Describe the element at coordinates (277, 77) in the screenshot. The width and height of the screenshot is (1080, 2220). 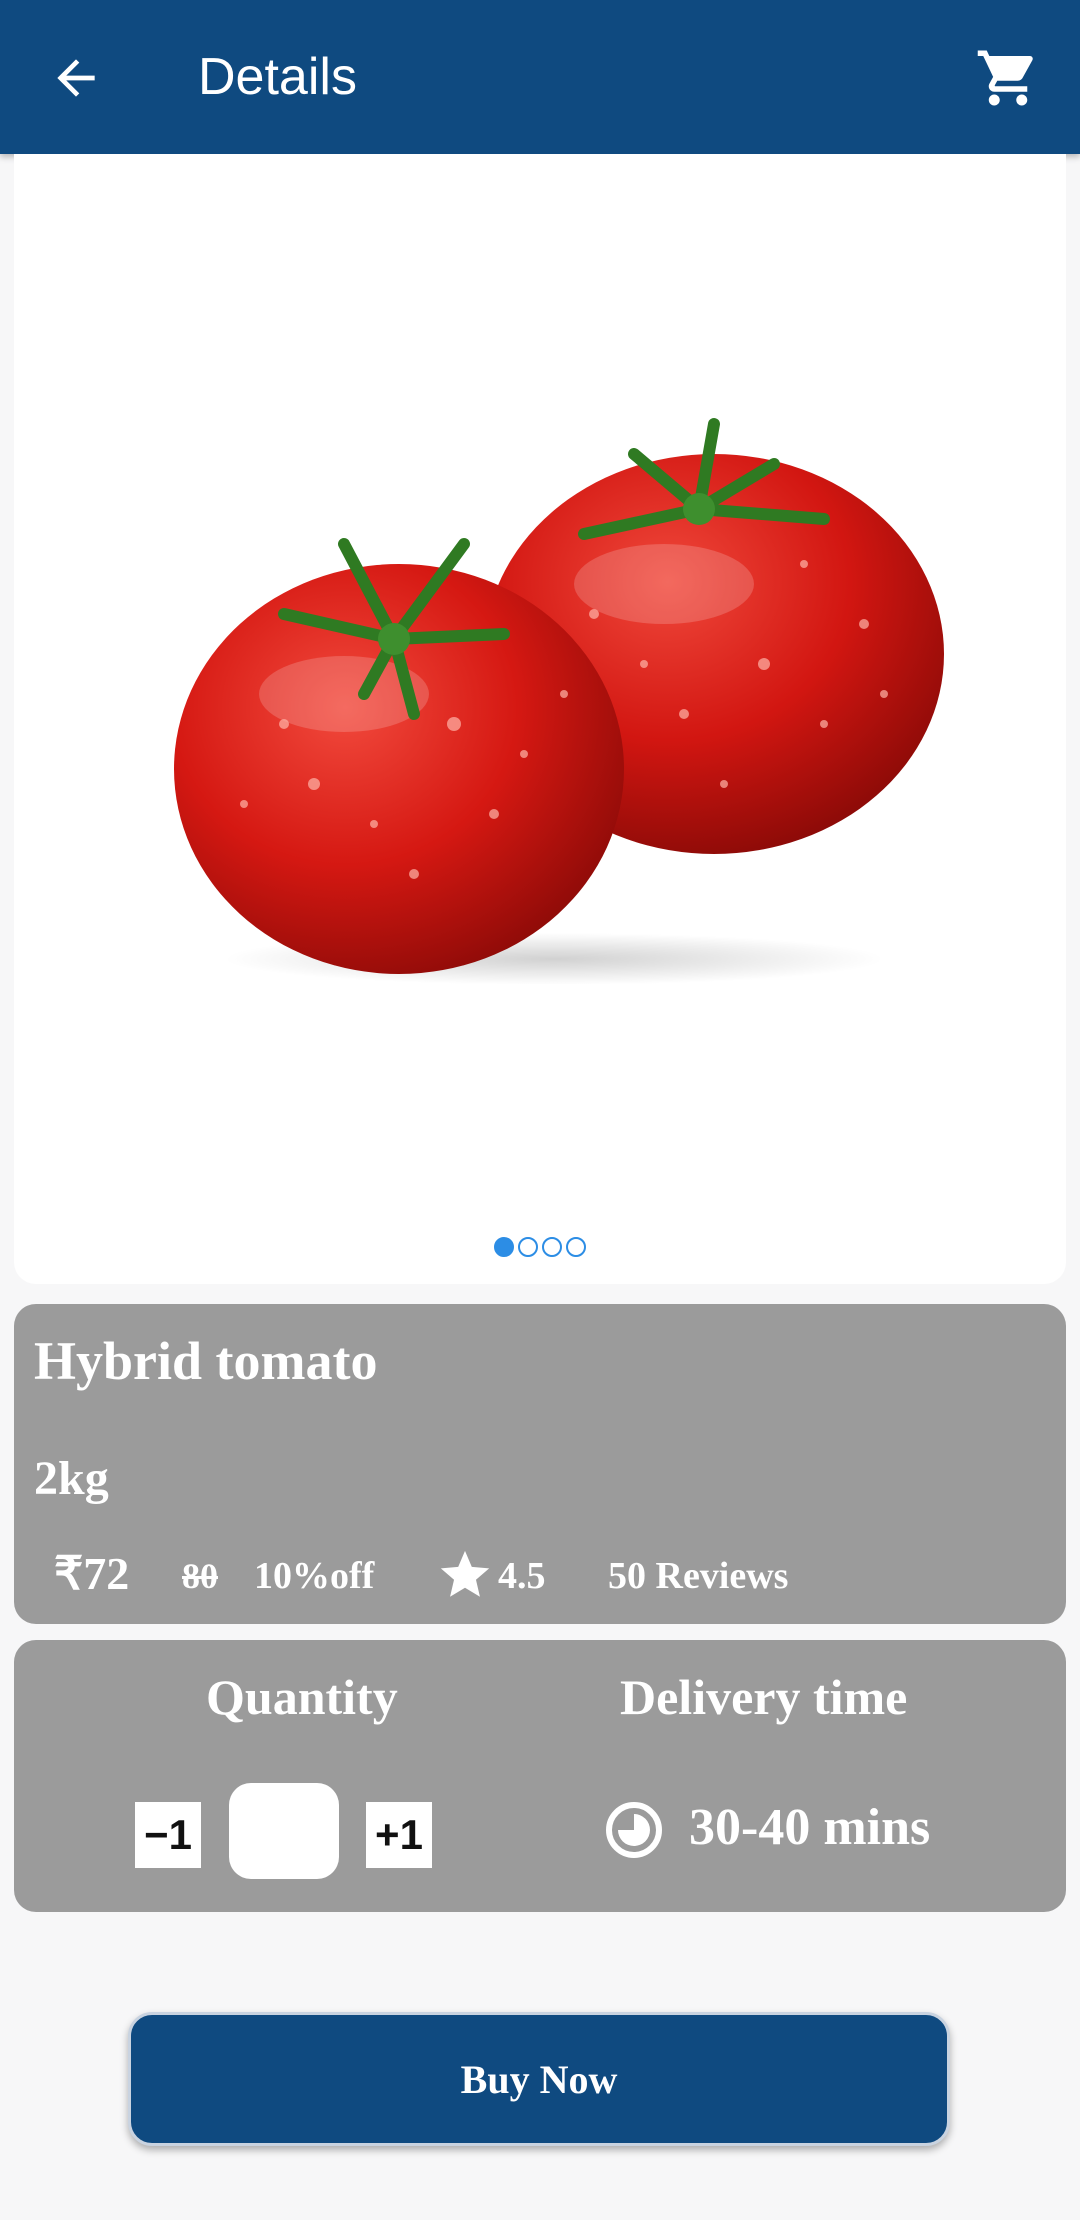
I see `page-title: Details` at that location.